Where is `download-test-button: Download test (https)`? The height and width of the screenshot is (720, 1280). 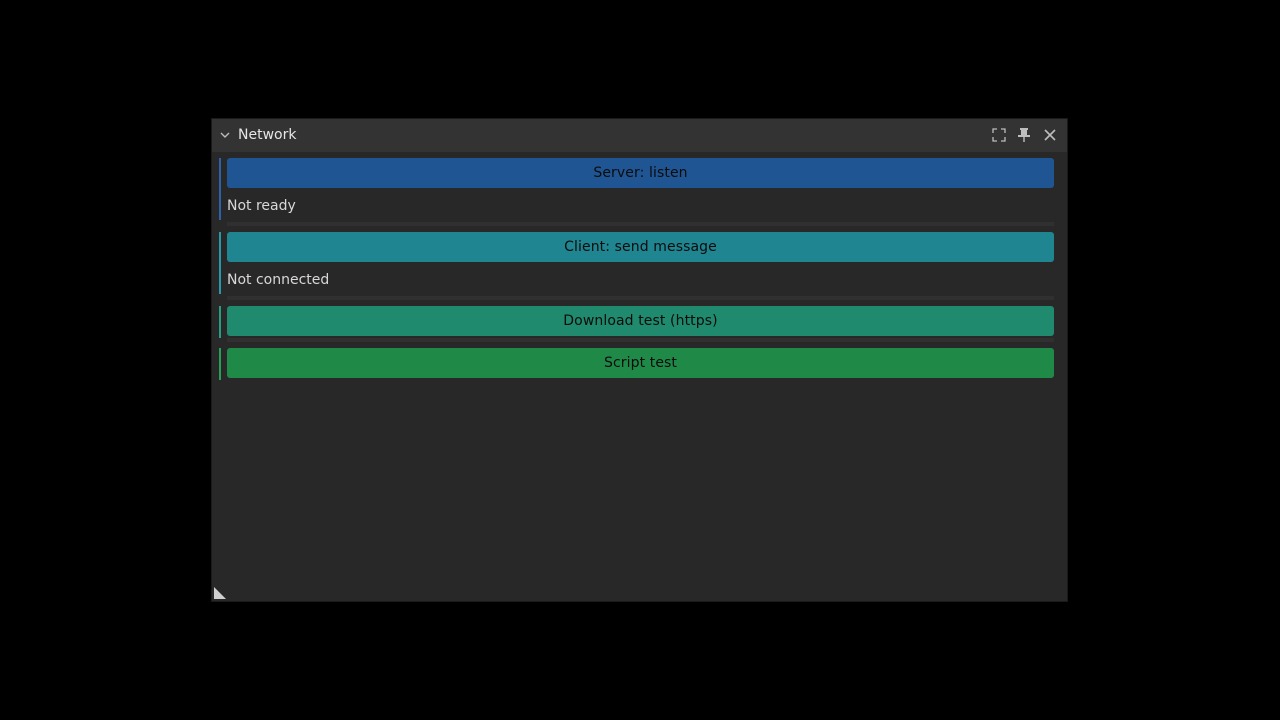 download-test-button: Download test (https) is located at coordinates (640, 321).